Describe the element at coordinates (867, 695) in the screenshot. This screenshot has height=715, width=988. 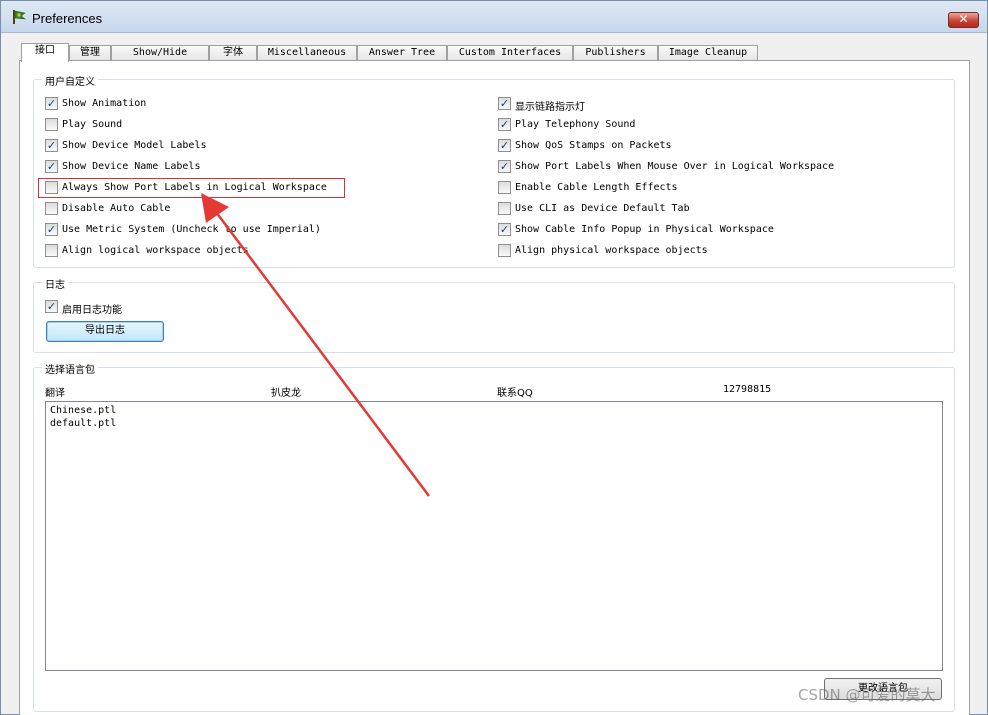
I see `watermark: CSDN @可爱的莫大` at that location.